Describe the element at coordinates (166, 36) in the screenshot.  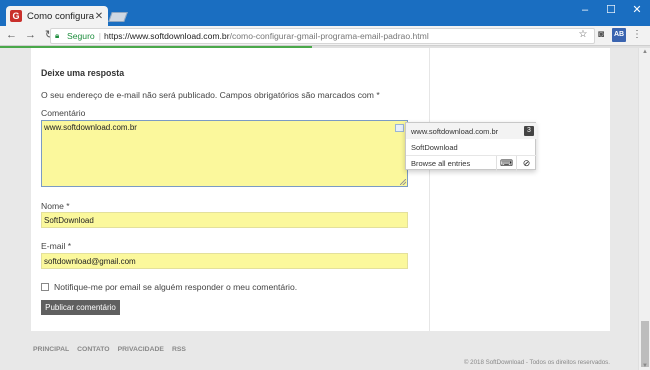
I see `url-host: https://www.softdownload.com.br` at that location.